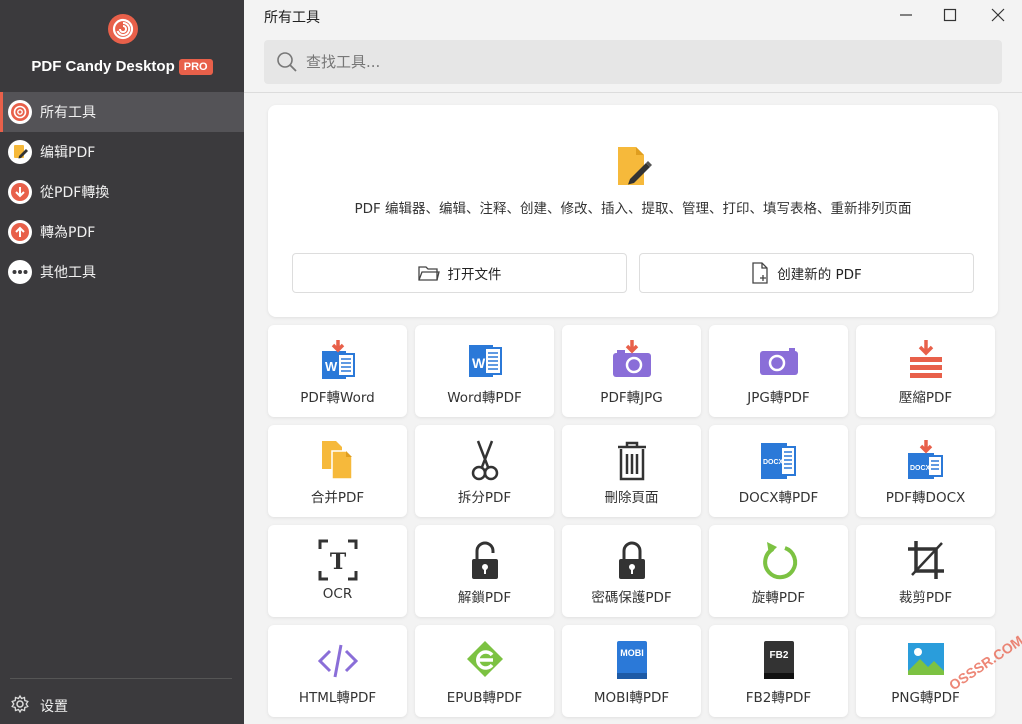 This screenshot has height=724, width=1022. What do you see at coordinates (925, 498) in the screenshot?
I see `tool-label: PDF轉DOCX` at bounding box center [925, 498].